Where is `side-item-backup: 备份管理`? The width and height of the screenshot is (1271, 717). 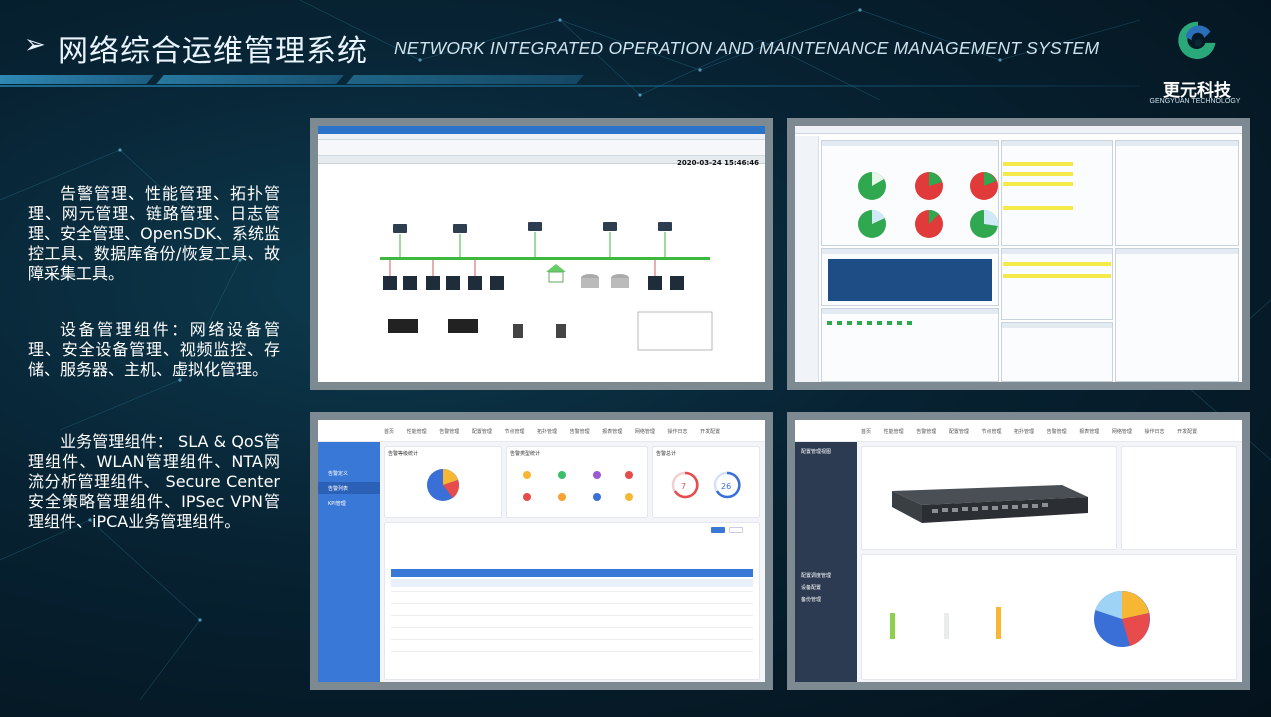 side-item-backup: 备份管理 is located at coordinates (811, 599).